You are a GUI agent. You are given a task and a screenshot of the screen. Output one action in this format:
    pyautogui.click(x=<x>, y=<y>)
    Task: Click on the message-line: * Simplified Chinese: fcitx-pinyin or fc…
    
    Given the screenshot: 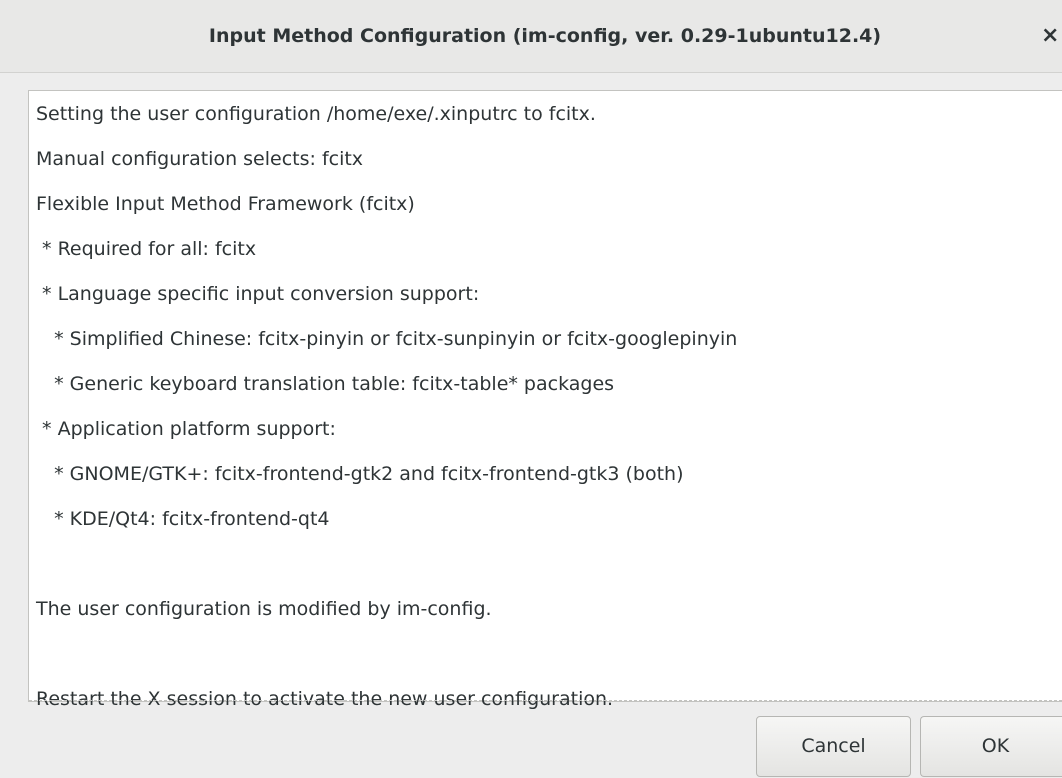 What is the action you would take?
    pyautogui.click(x=387, y=339)
    